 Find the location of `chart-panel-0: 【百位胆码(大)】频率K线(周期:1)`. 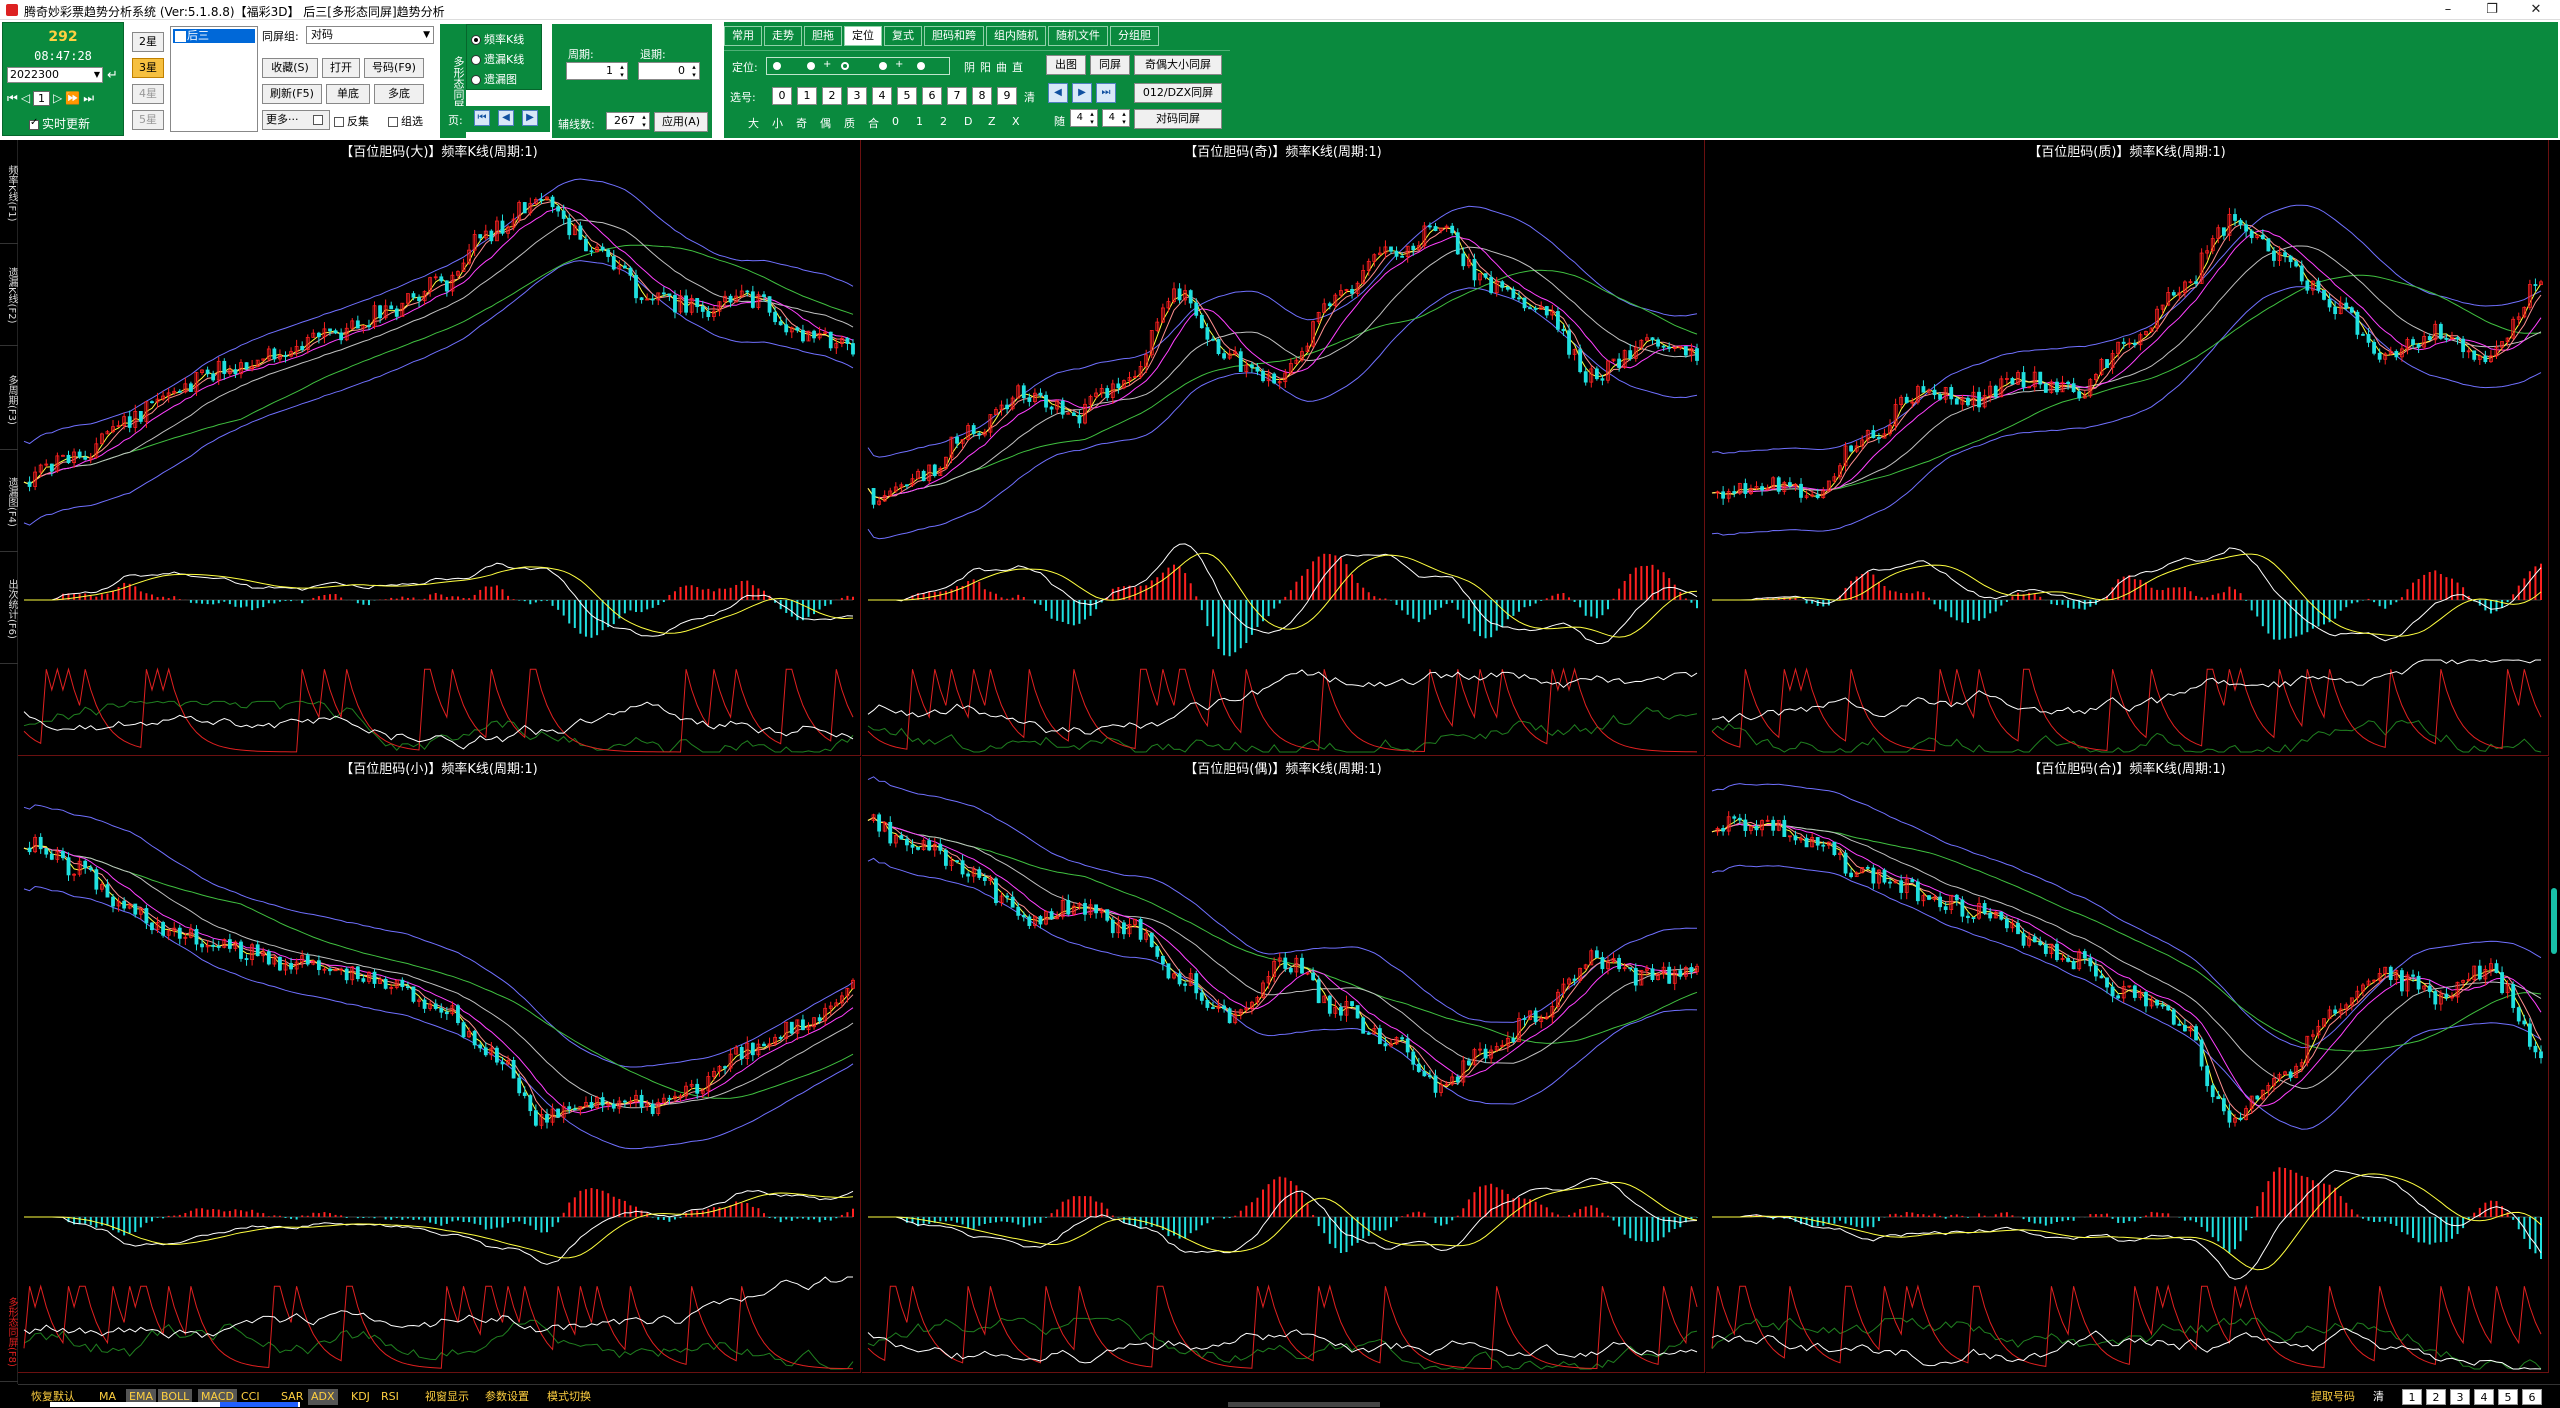

chart-panel-0: 【百位胆码(大)】频率K线(周期:1) is located at coordinates (439, 448).